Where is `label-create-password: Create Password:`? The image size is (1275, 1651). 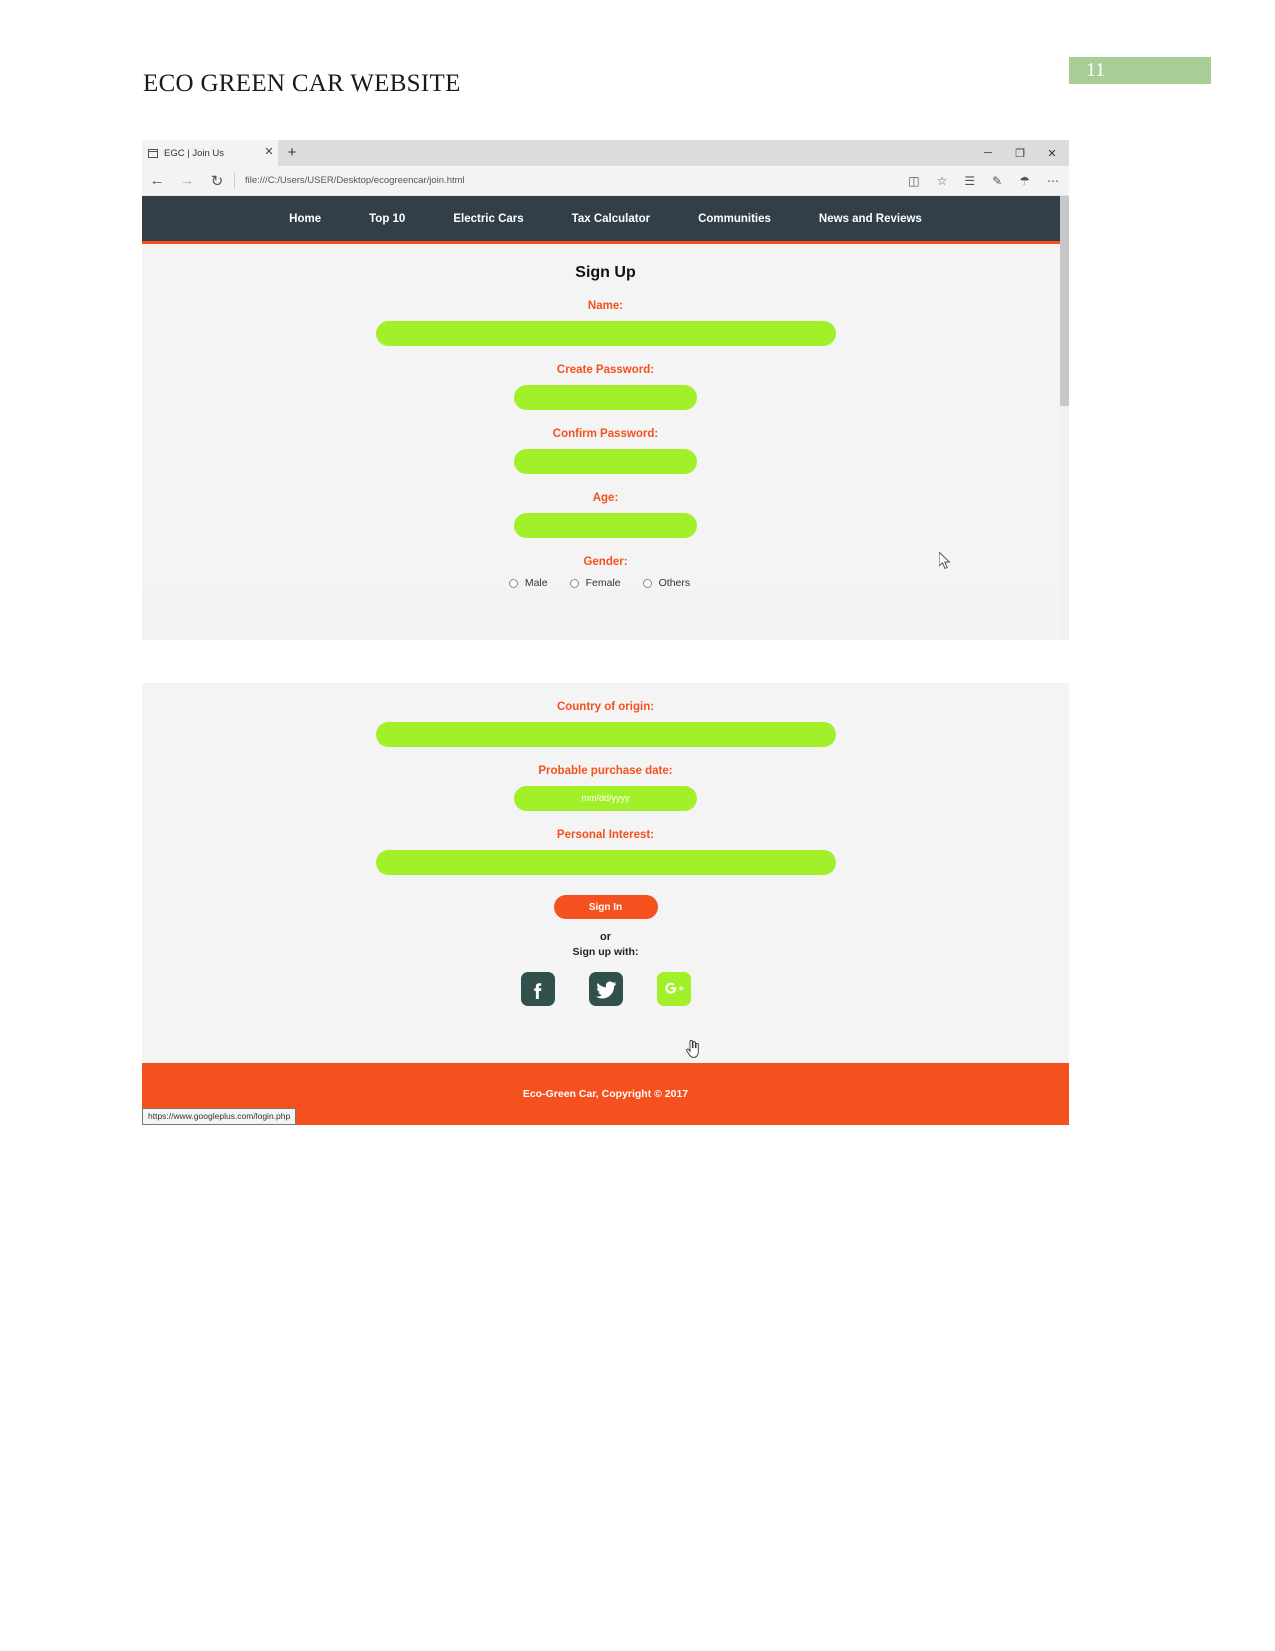
label-create-password: Create Password: is located at coordinates (605, 370).